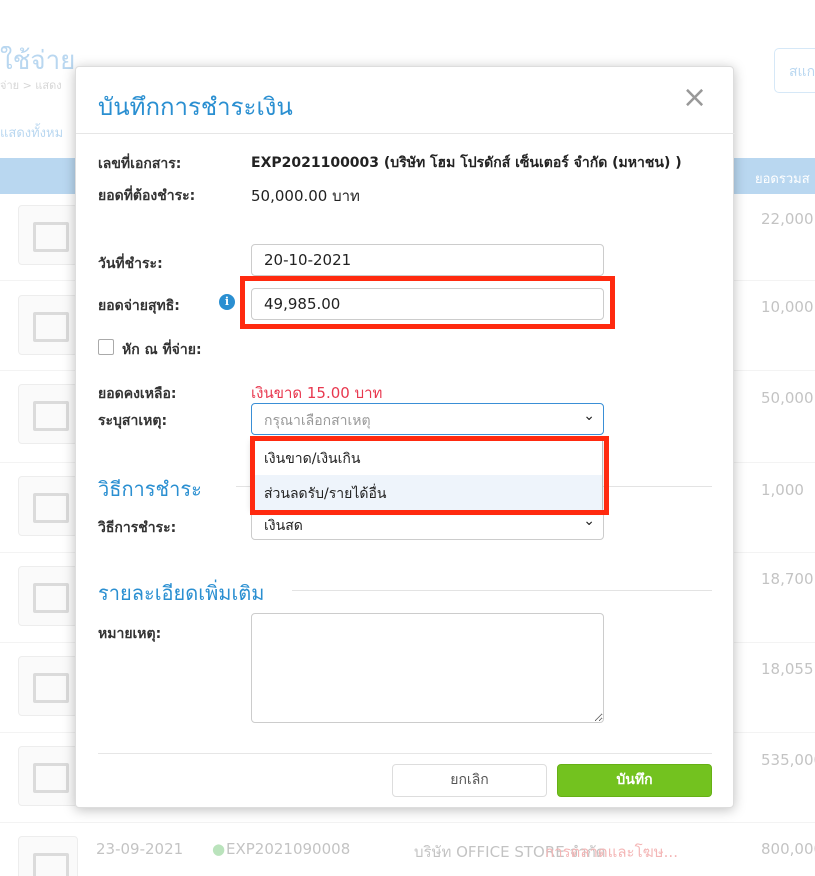  What do you see at coordinates (181, 593) in the screenshot?
I see `details-section-title: รายละเอียดเพิ่มเติม` at bounding box center [181, 593].